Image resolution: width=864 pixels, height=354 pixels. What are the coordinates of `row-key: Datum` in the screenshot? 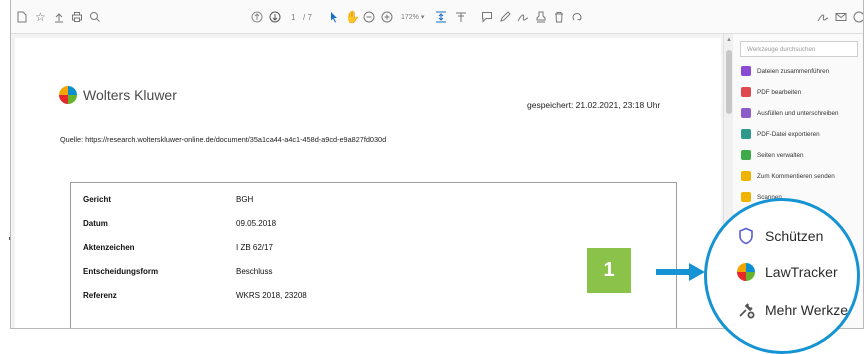 It's located at (95, 223).